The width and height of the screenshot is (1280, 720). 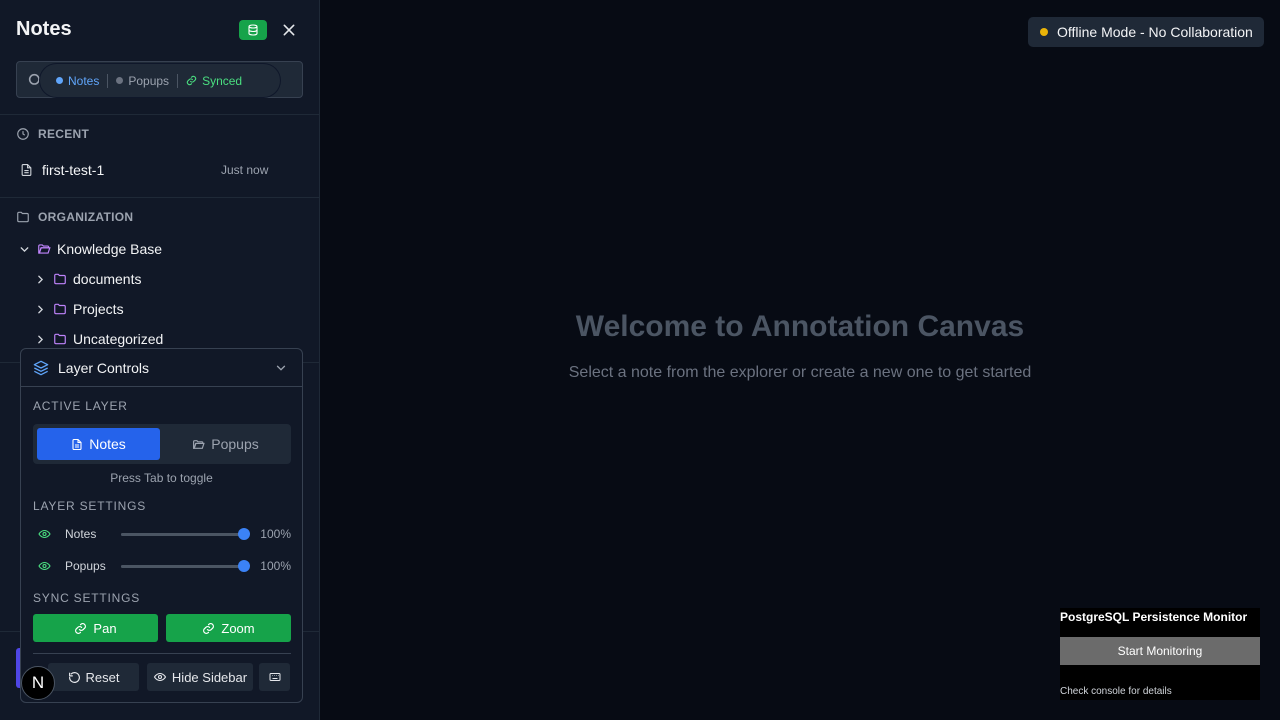 What do you see at coordinates (107, 279) in the screenshot?
I see `tree-item-label: documents` at bounding box center [107, 279].